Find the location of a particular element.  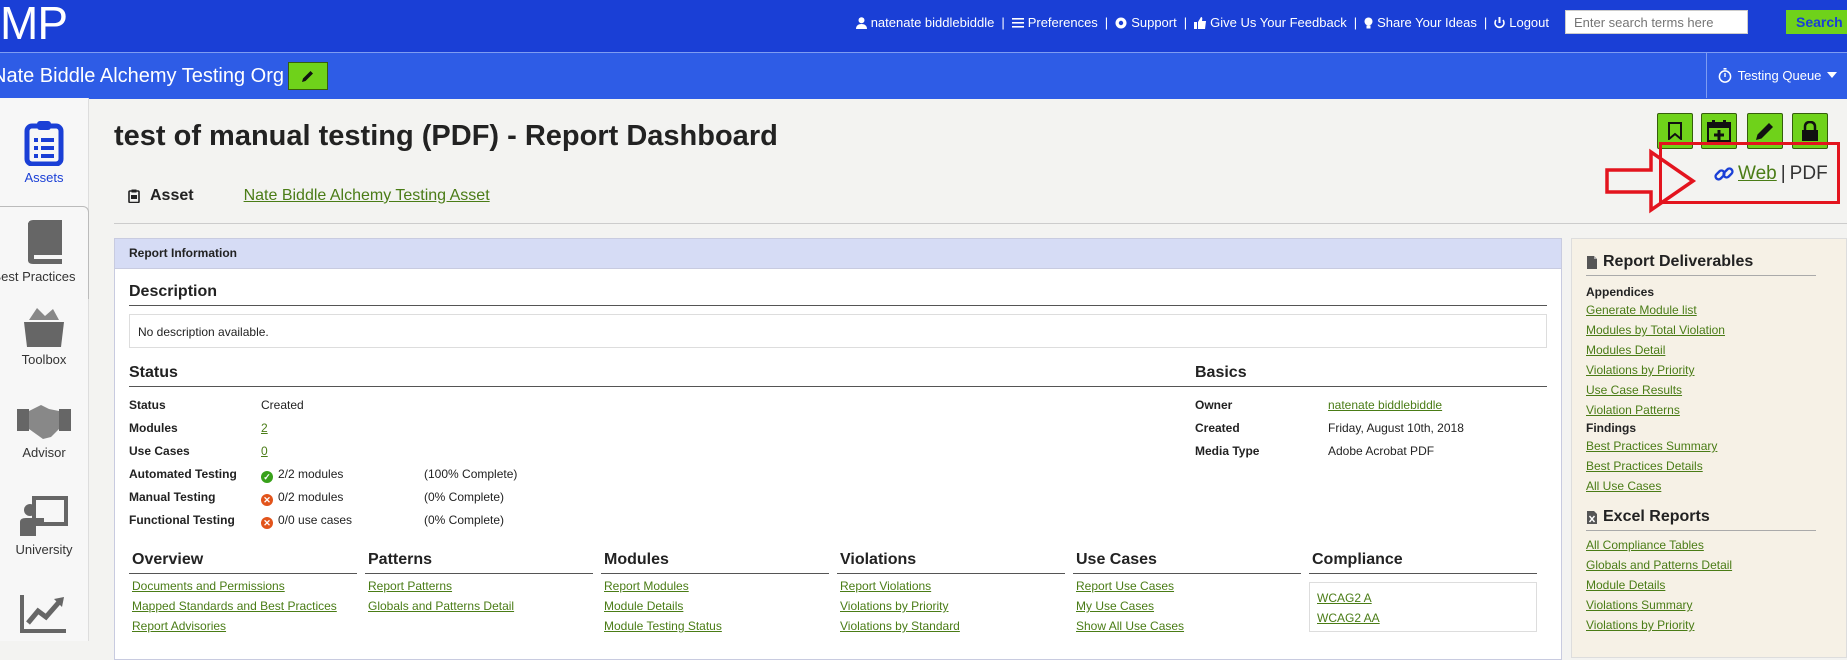

file-pdf-icon is located at coordinates (1592, 262).